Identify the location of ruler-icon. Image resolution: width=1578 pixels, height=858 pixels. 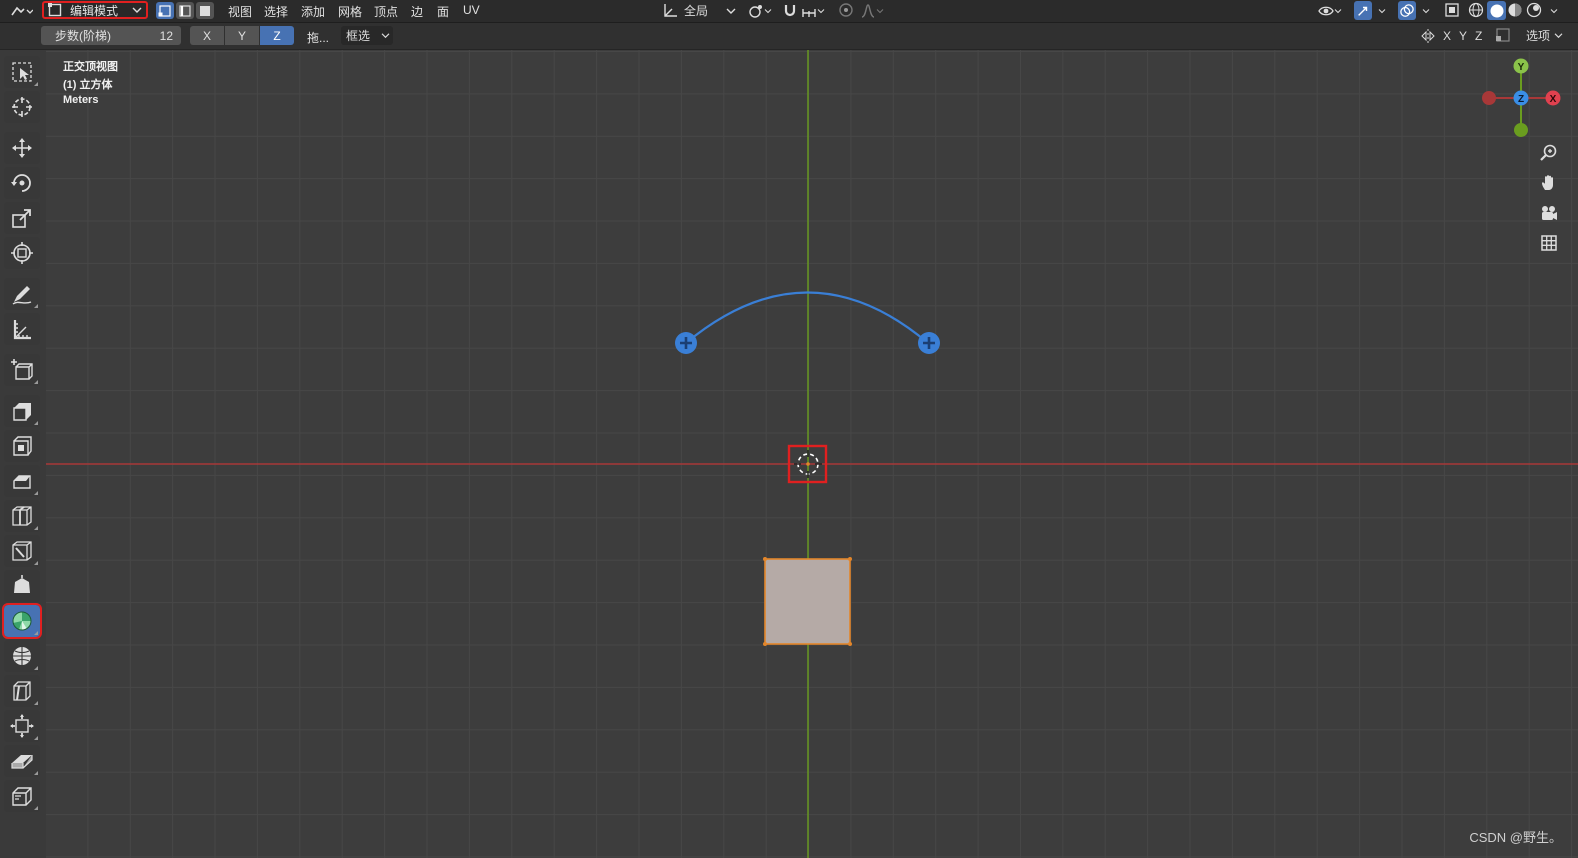
(22, 330).